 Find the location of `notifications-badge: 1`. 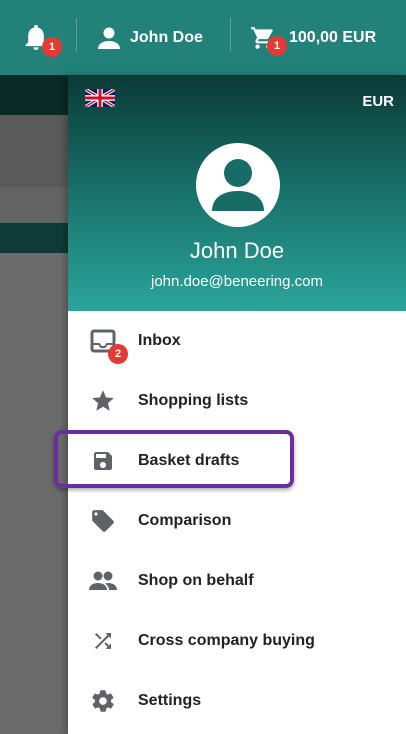

notifications-badge: 1 is located at coordinates (52, 47).